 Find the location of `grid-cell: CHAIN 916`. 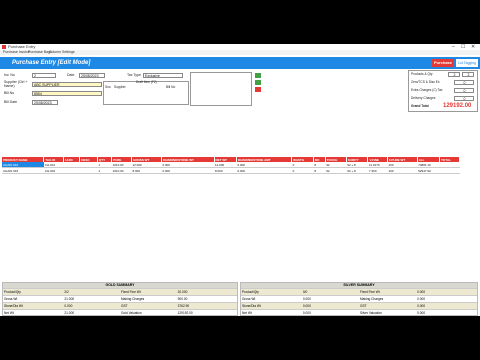

grid-cell: CHAIN 916 is located at coordinates (23, 170).